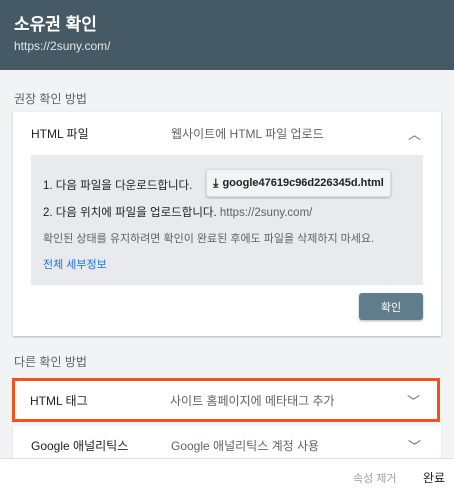 Image resolution: width=454 pixels, height=495 pixels. Describe the element at coordinates (80, 445) in the screenshot. I see `method-name: Google 애널리틱스` at that location.